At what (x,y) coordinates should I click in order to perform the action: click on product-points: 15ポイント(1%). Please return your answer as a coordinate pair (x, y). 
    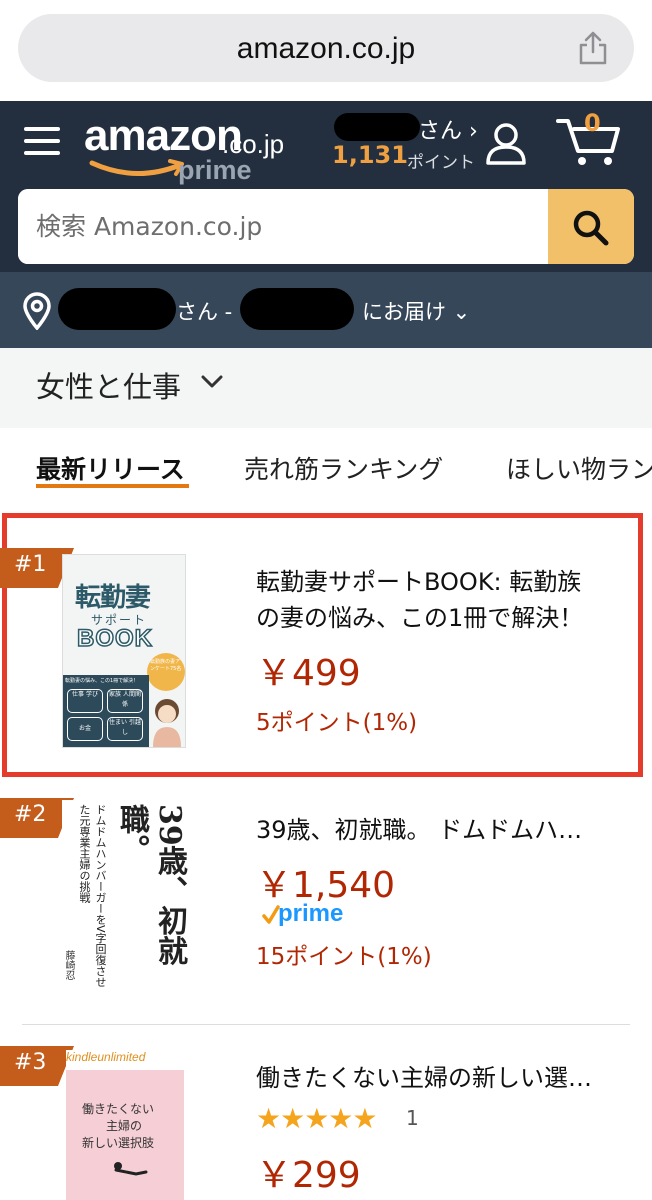
    Looking at the image, I should click on (344, 957).